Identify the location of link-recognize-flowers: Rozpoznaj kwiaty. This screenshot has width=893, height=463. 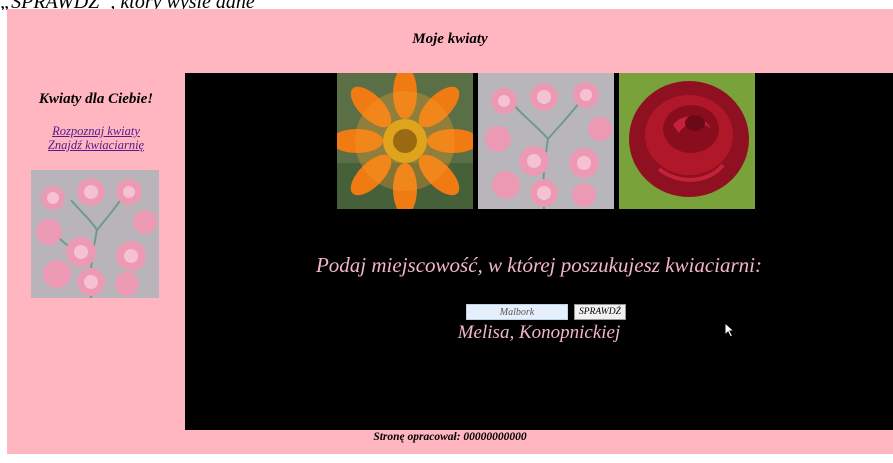
(96, 131).